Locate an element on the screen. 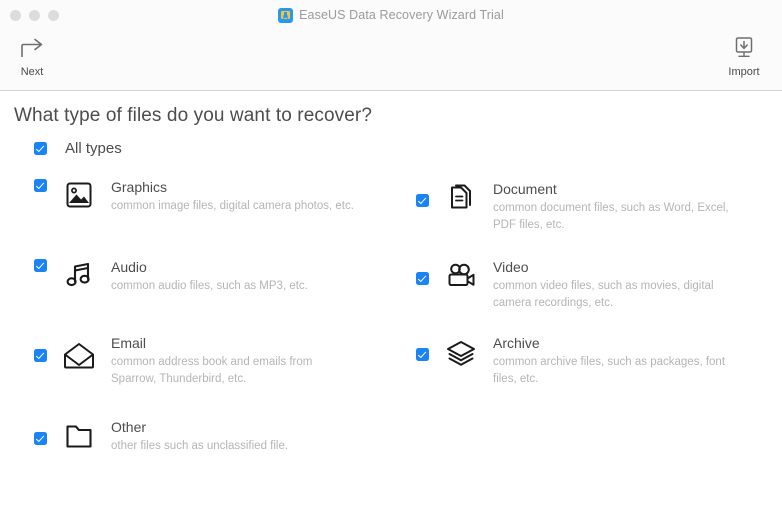 The image size is (782, 522). close-button is located at coordinates (15, 15).